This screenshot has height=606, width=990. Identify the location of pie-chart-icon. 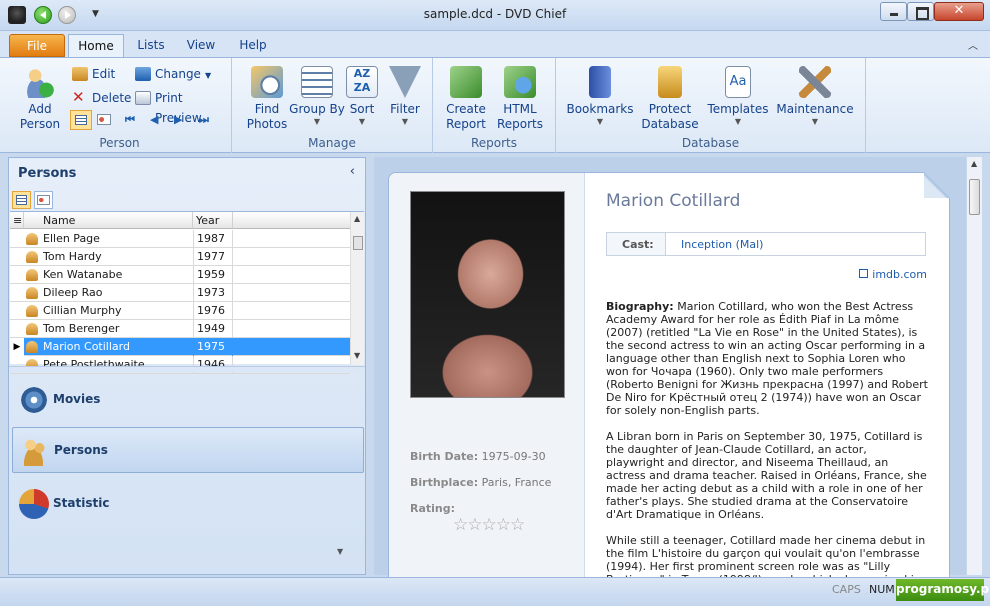
(34, 504).